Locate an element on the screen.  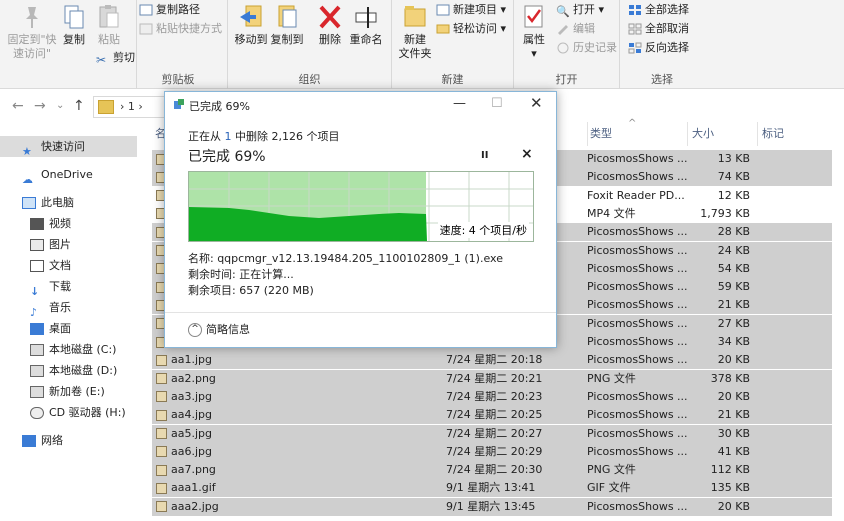
chevron-down-icon: ⌄ is located at coordinates (60, 105).